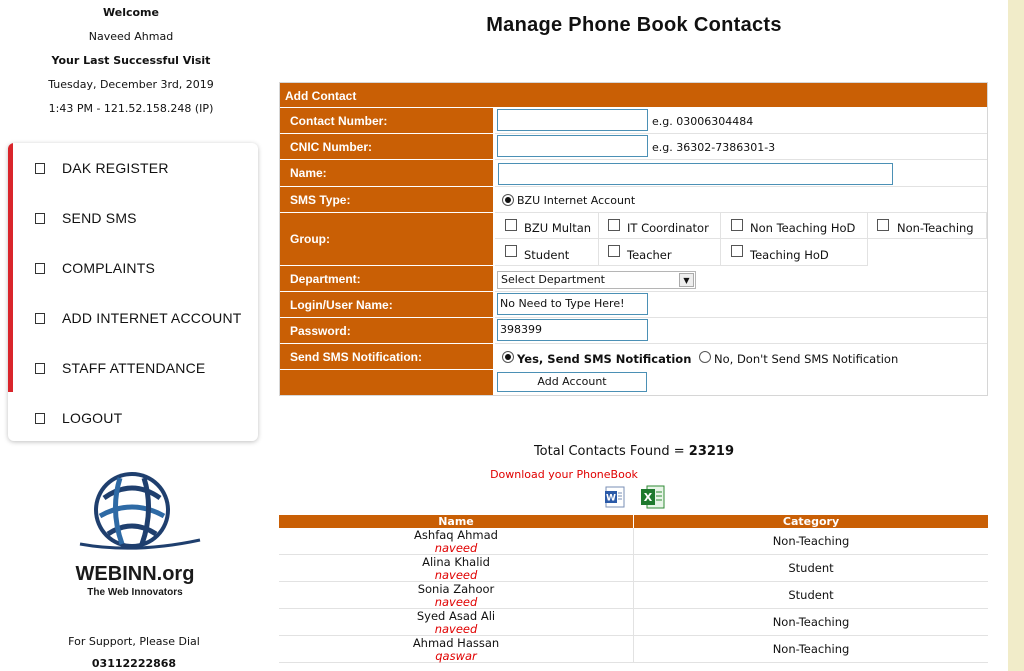  What do you see at coordinates (660, 226) in the screenshot?
I see `group-option-it-coordinator: IT Coordinator` at bounding box center [660, 226].